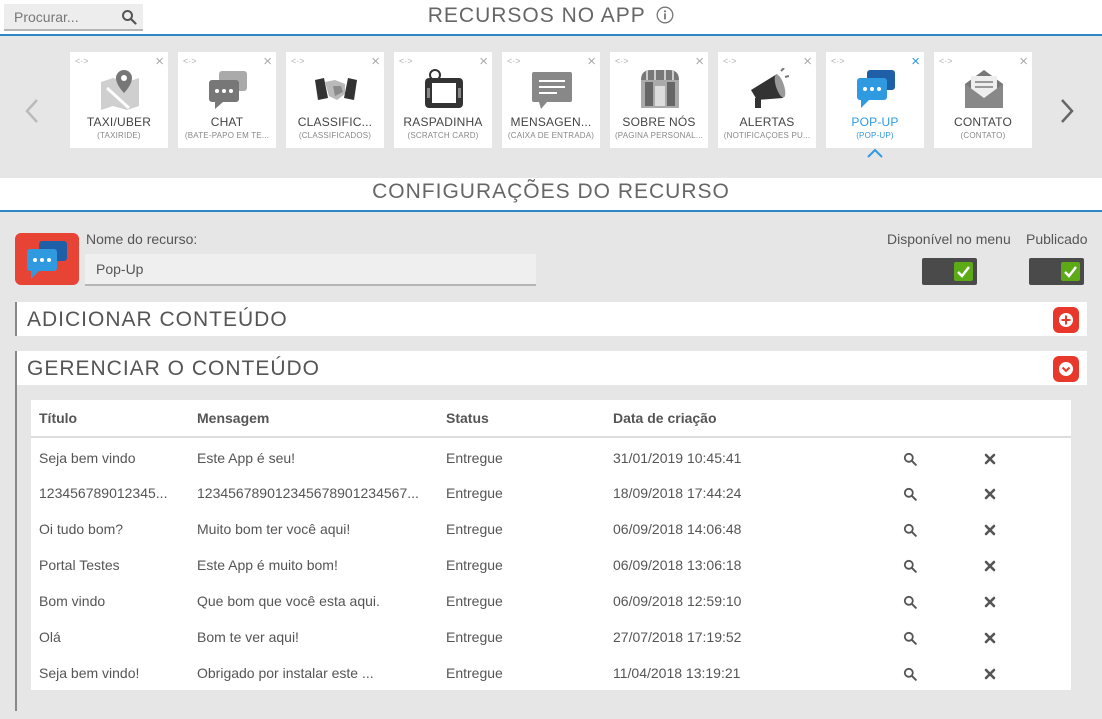 The image size is (1102, 719). I want to click on resource-name-input, so click(310, 270).